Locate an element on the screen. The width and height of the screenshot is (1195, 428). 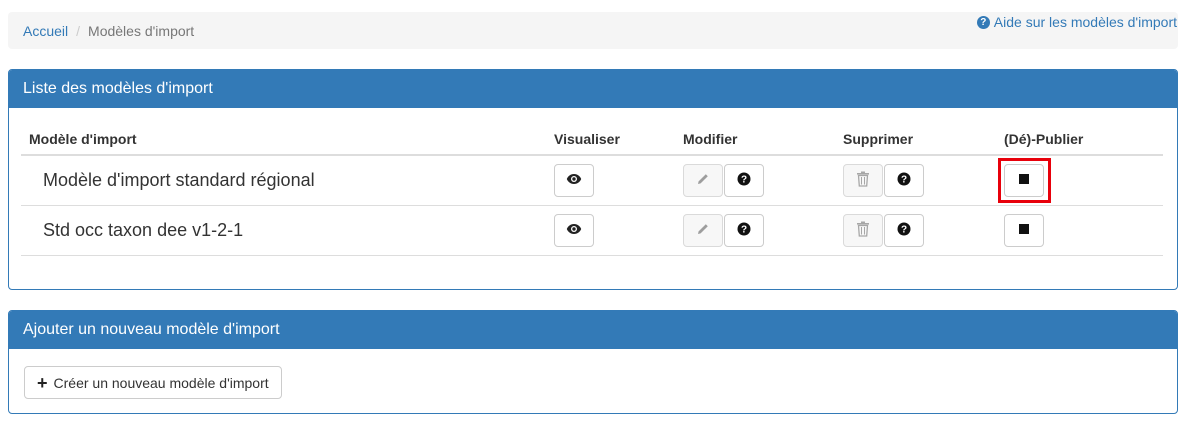
table-row: Std occ taxon dee v1-2-1?? is located at coordinates (592, 230).